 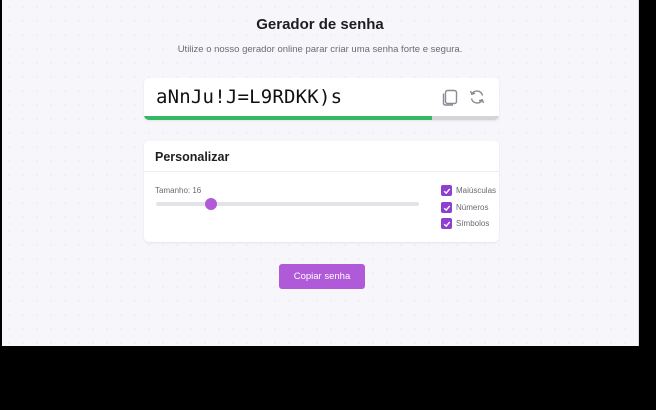 I want to click on page-title: Gerador de senha, so click(x=320, y=24).